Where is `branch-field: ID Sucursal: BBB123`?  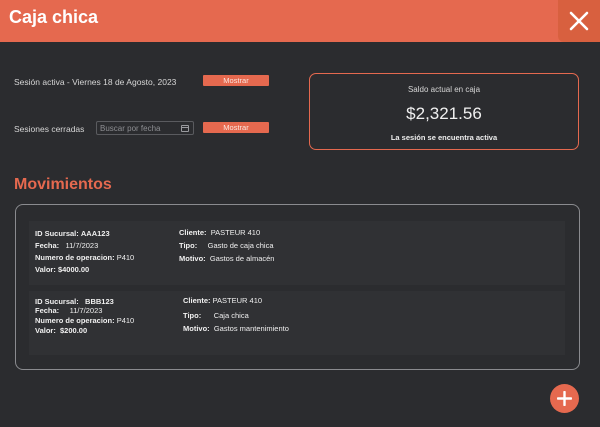 branch-field: ID Sucursal: BBB123 is located at coordinates (74, 301).